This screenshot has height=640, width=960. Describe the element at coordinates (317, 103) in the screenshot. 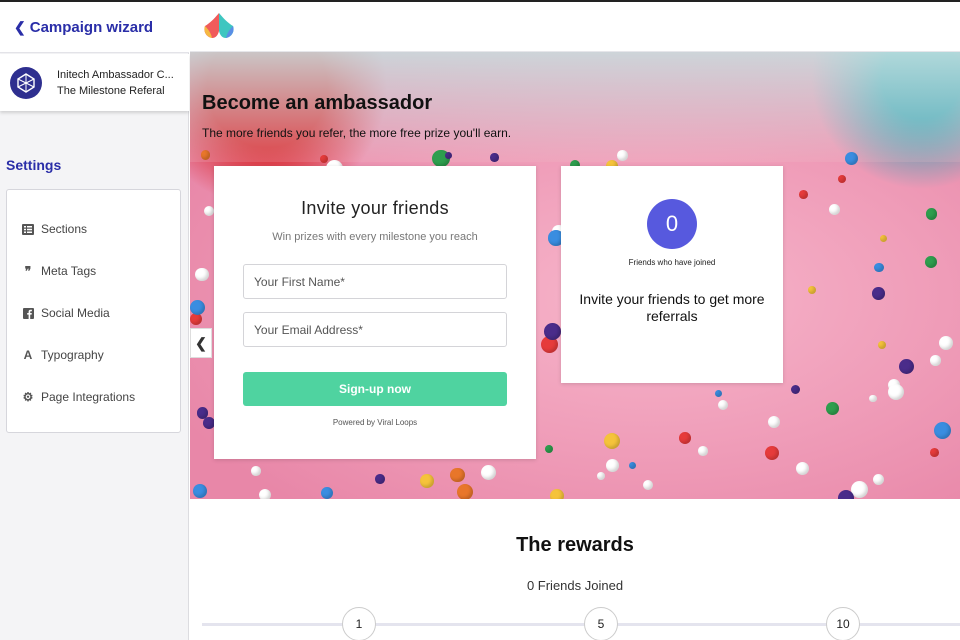

I see `hero-title: Become an ambassador` at that location.